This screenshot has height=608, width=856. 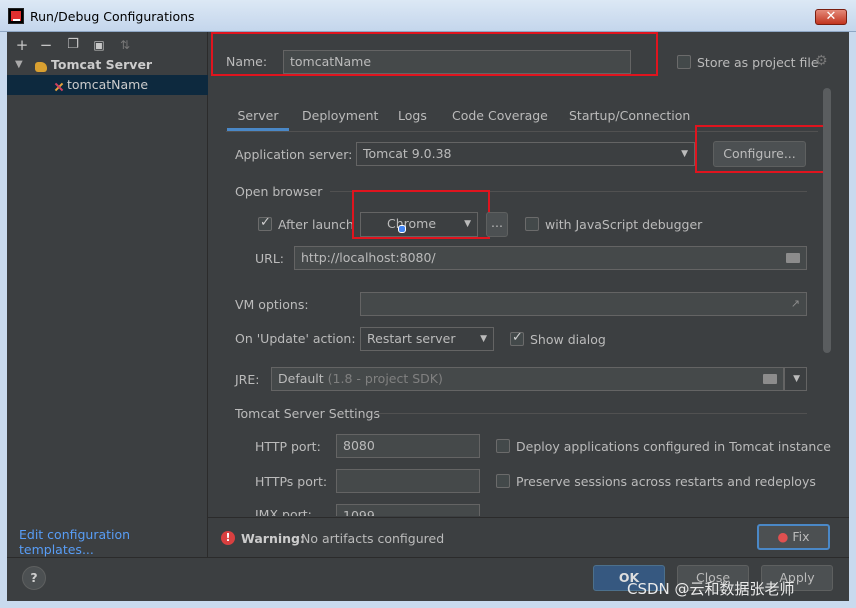 What do you see at coordinates (831, 17) in the screenshot?
I see `window-close-button: ✕` at bounding box center [831, 17].